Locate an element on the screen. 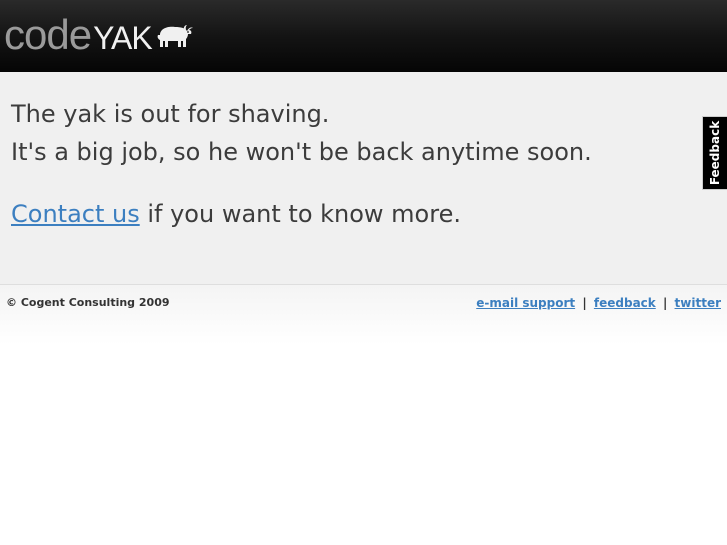  email-support-link: e-mail support is located at coordinates (525, 303).